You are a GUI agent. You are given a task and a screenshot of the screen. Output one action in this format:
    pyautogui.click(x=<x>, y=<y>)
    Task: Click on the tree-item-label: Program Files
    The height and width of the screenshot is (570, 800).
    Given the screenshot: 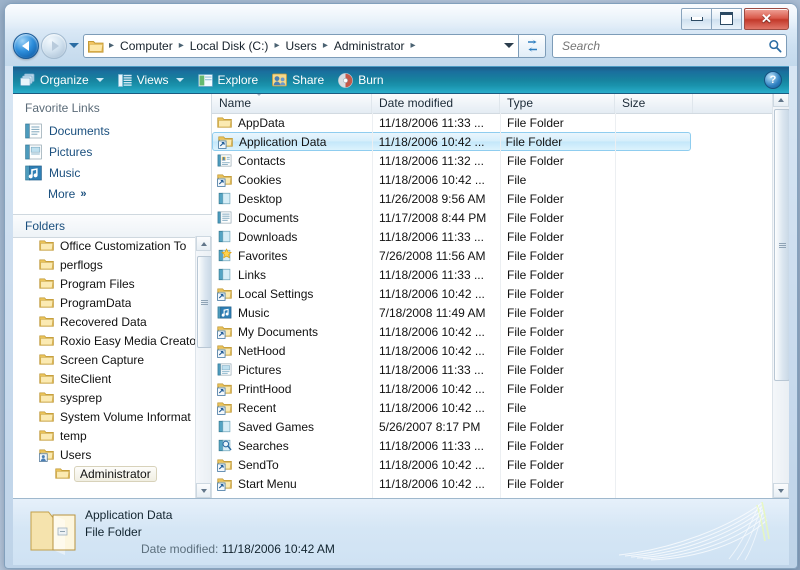 What is the action you would take?
    pyautogui.click(x=97, y=283)
    